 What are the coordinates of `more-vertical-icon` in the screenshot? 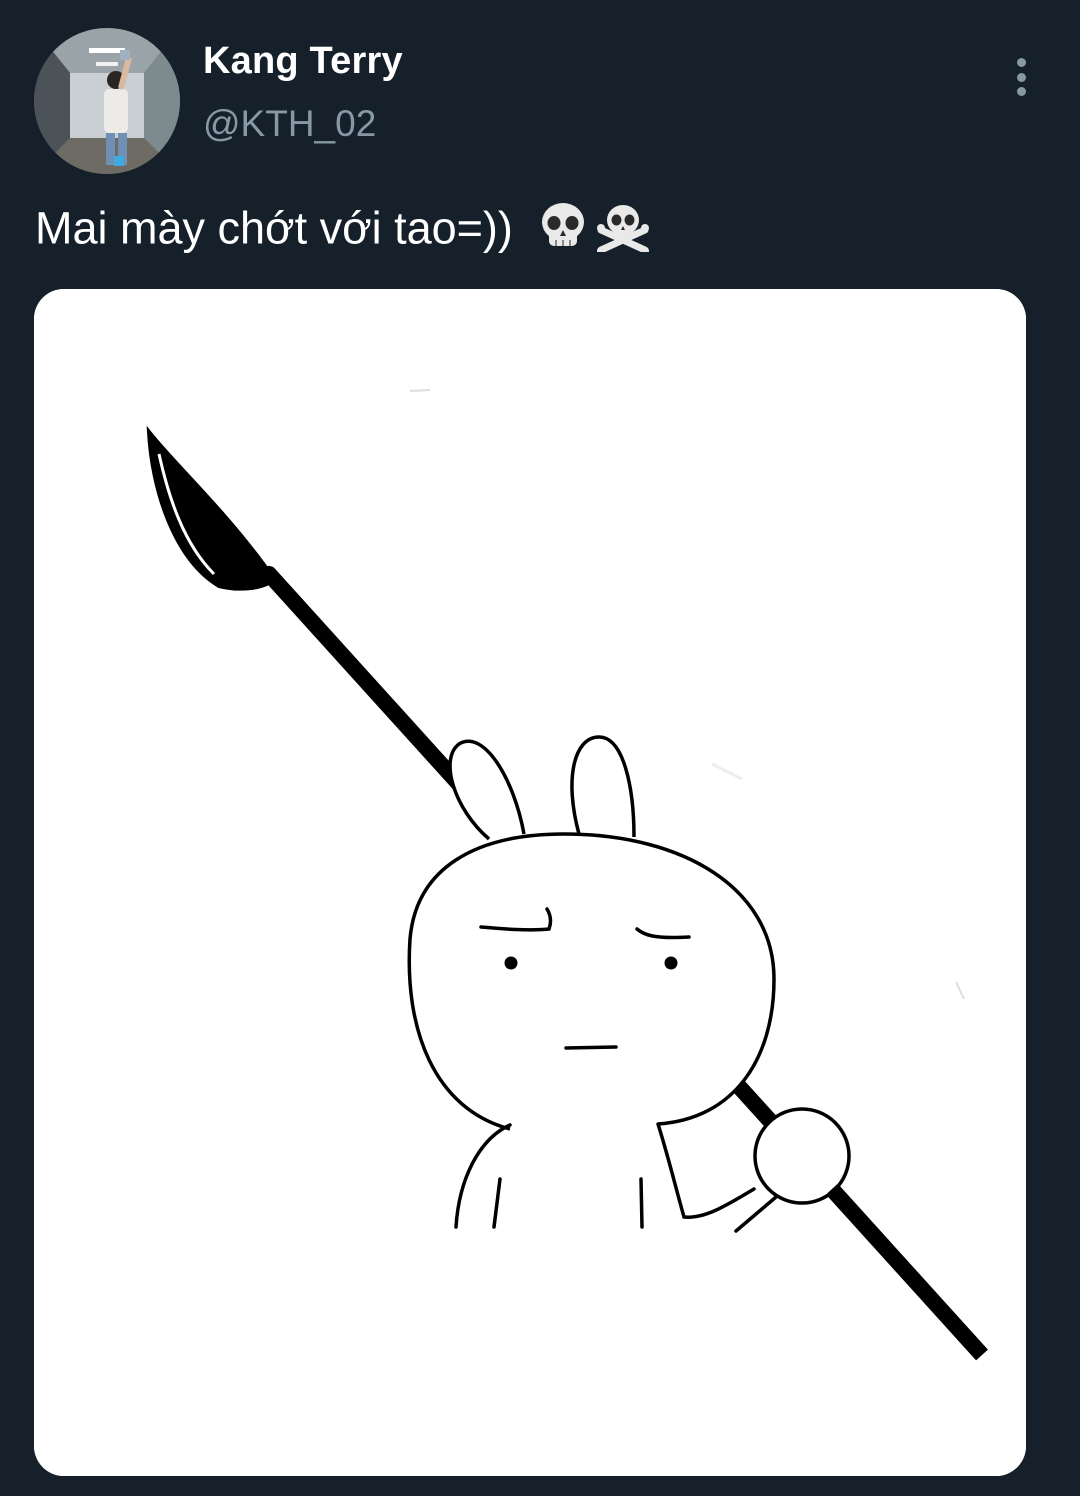 It's located at (1021, 77).